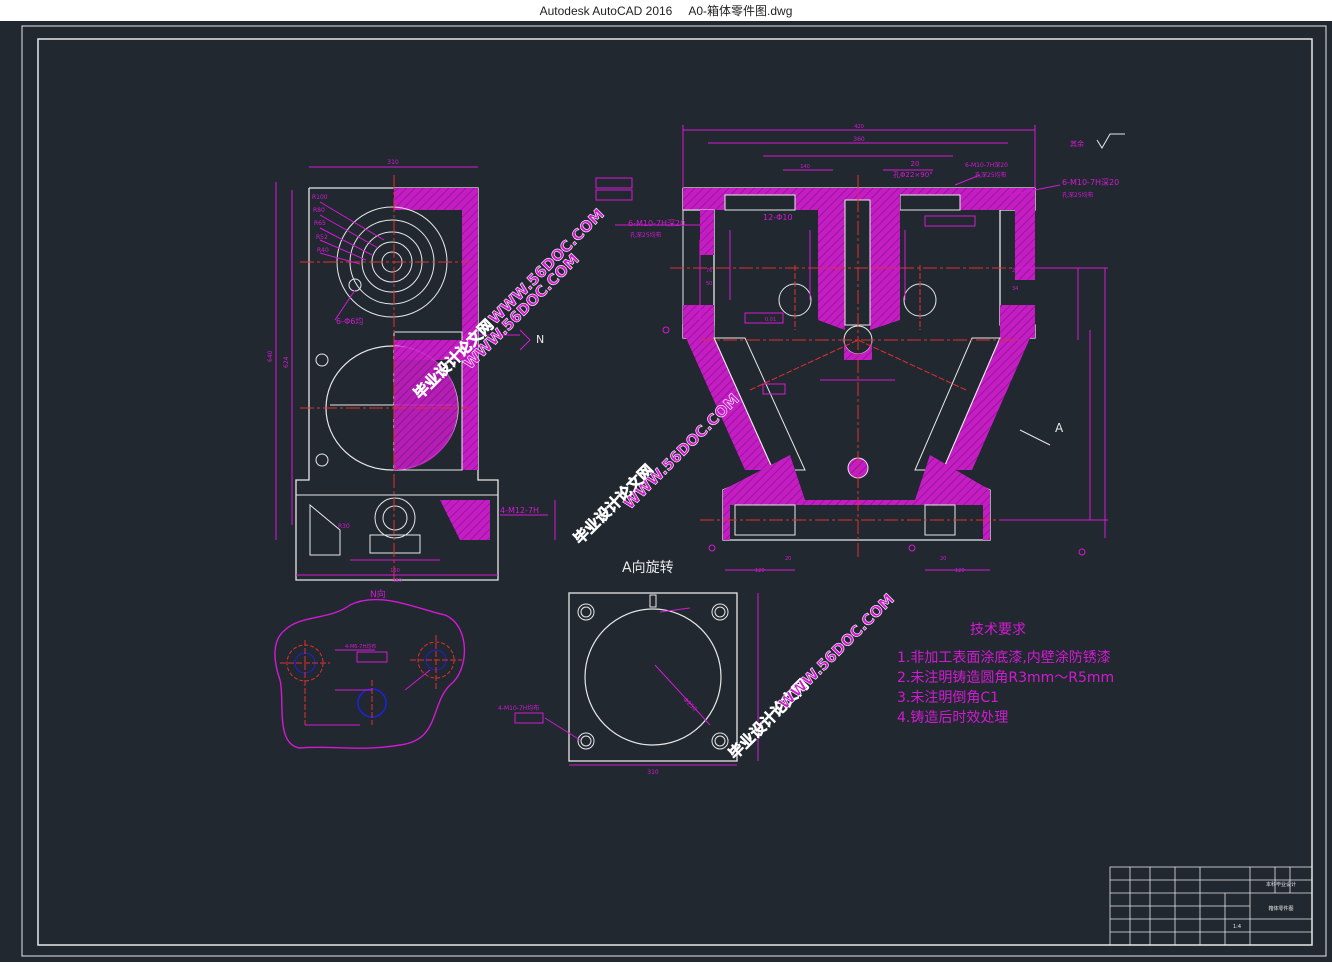  What do you see at coordinates (370, 673) in the screenshot?
I see `detail-view` at bounding box center [370, 673].